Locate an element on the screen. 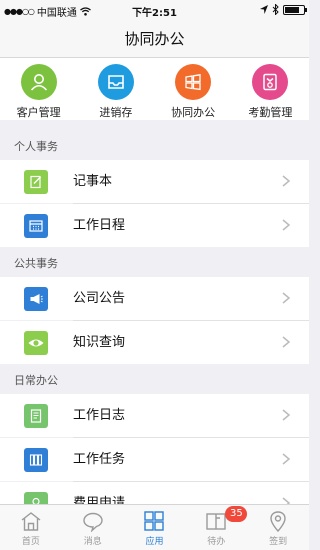 This screenshot has width=320, height=550. section-header-personal: 个人事务 is located at coordinates (154, 147).